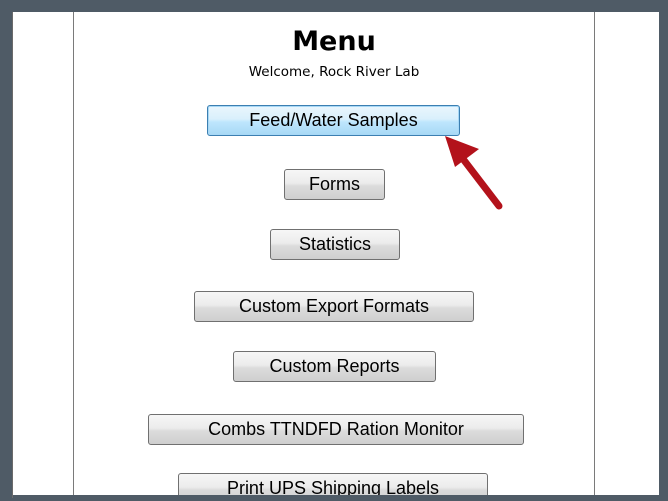 Image resolution: width=668 pixels, height=501 pixels. Describe the element at coordinates (336, 496) in the screenshot. I see `bottom-border` at that location.